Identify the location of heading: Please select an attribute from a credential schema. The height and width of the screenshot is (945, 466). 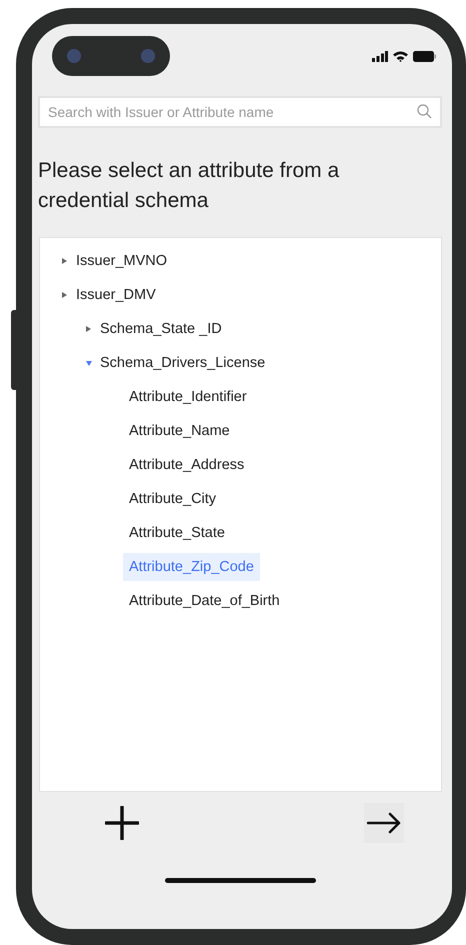
(189, 186).